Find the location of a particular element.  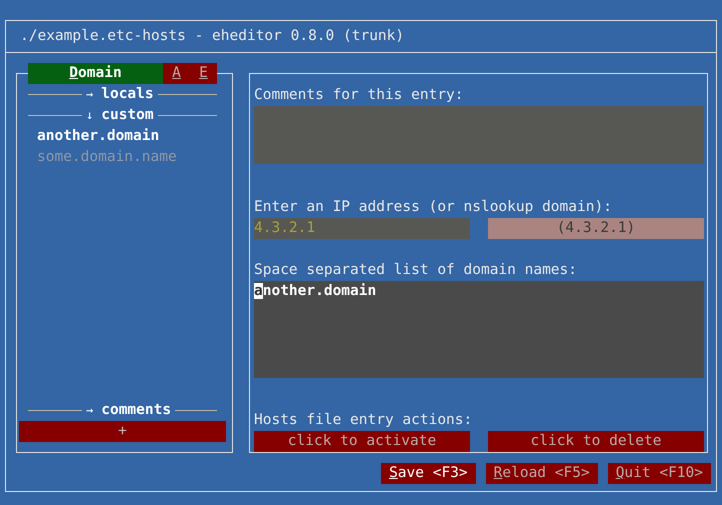

window-title: ./example.etc-hosts - eheditor 0.8.0 (trunk) is located at coordinates (212, 36).